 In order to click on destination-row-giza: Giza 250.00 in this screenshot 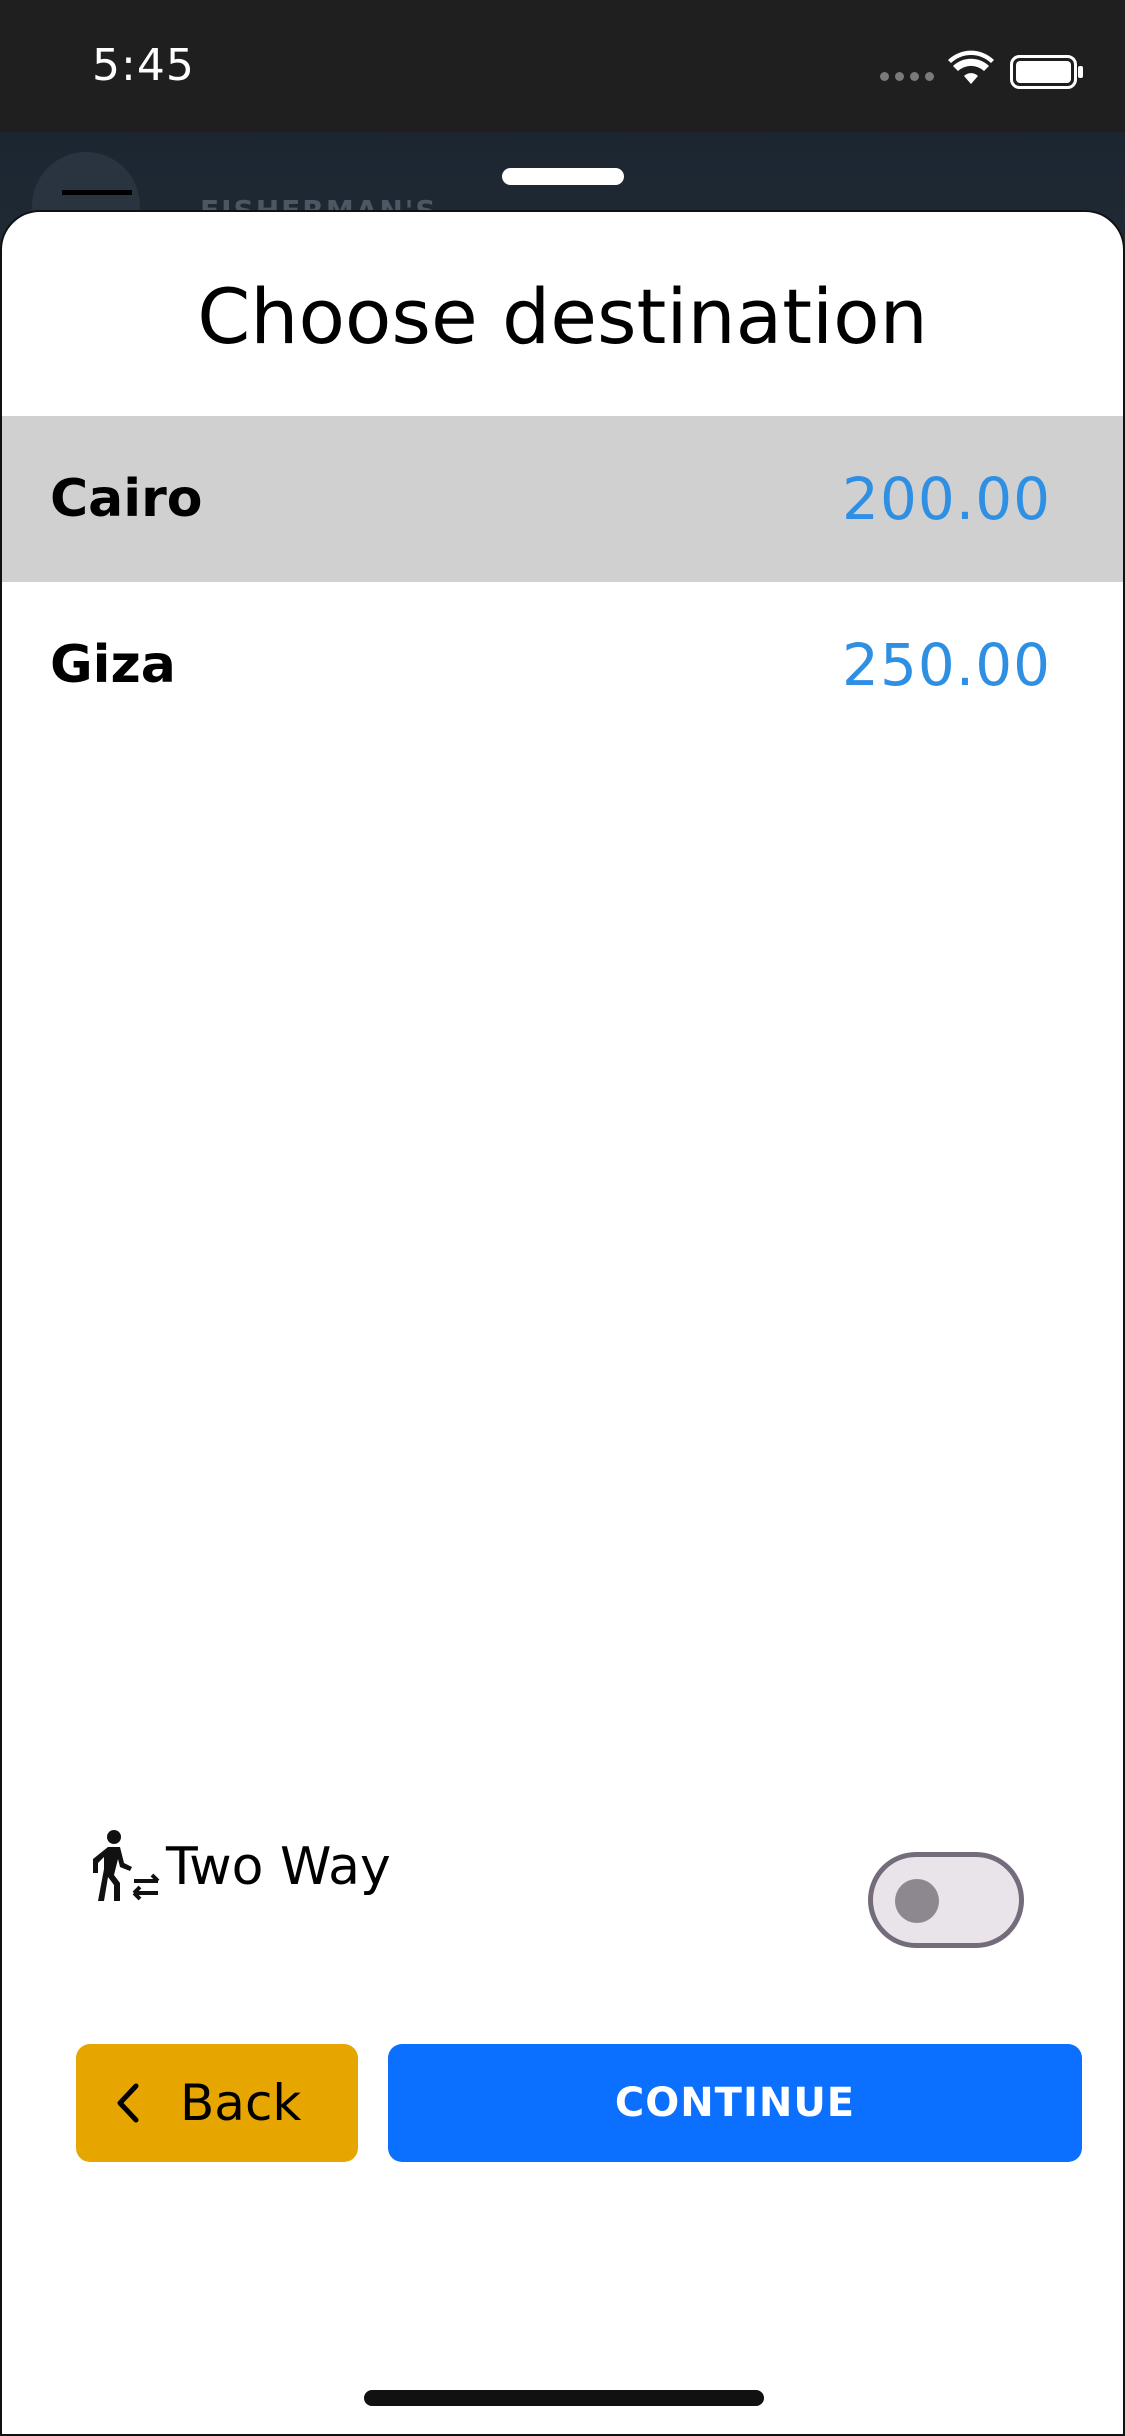, I will do `click(562, 665)`.